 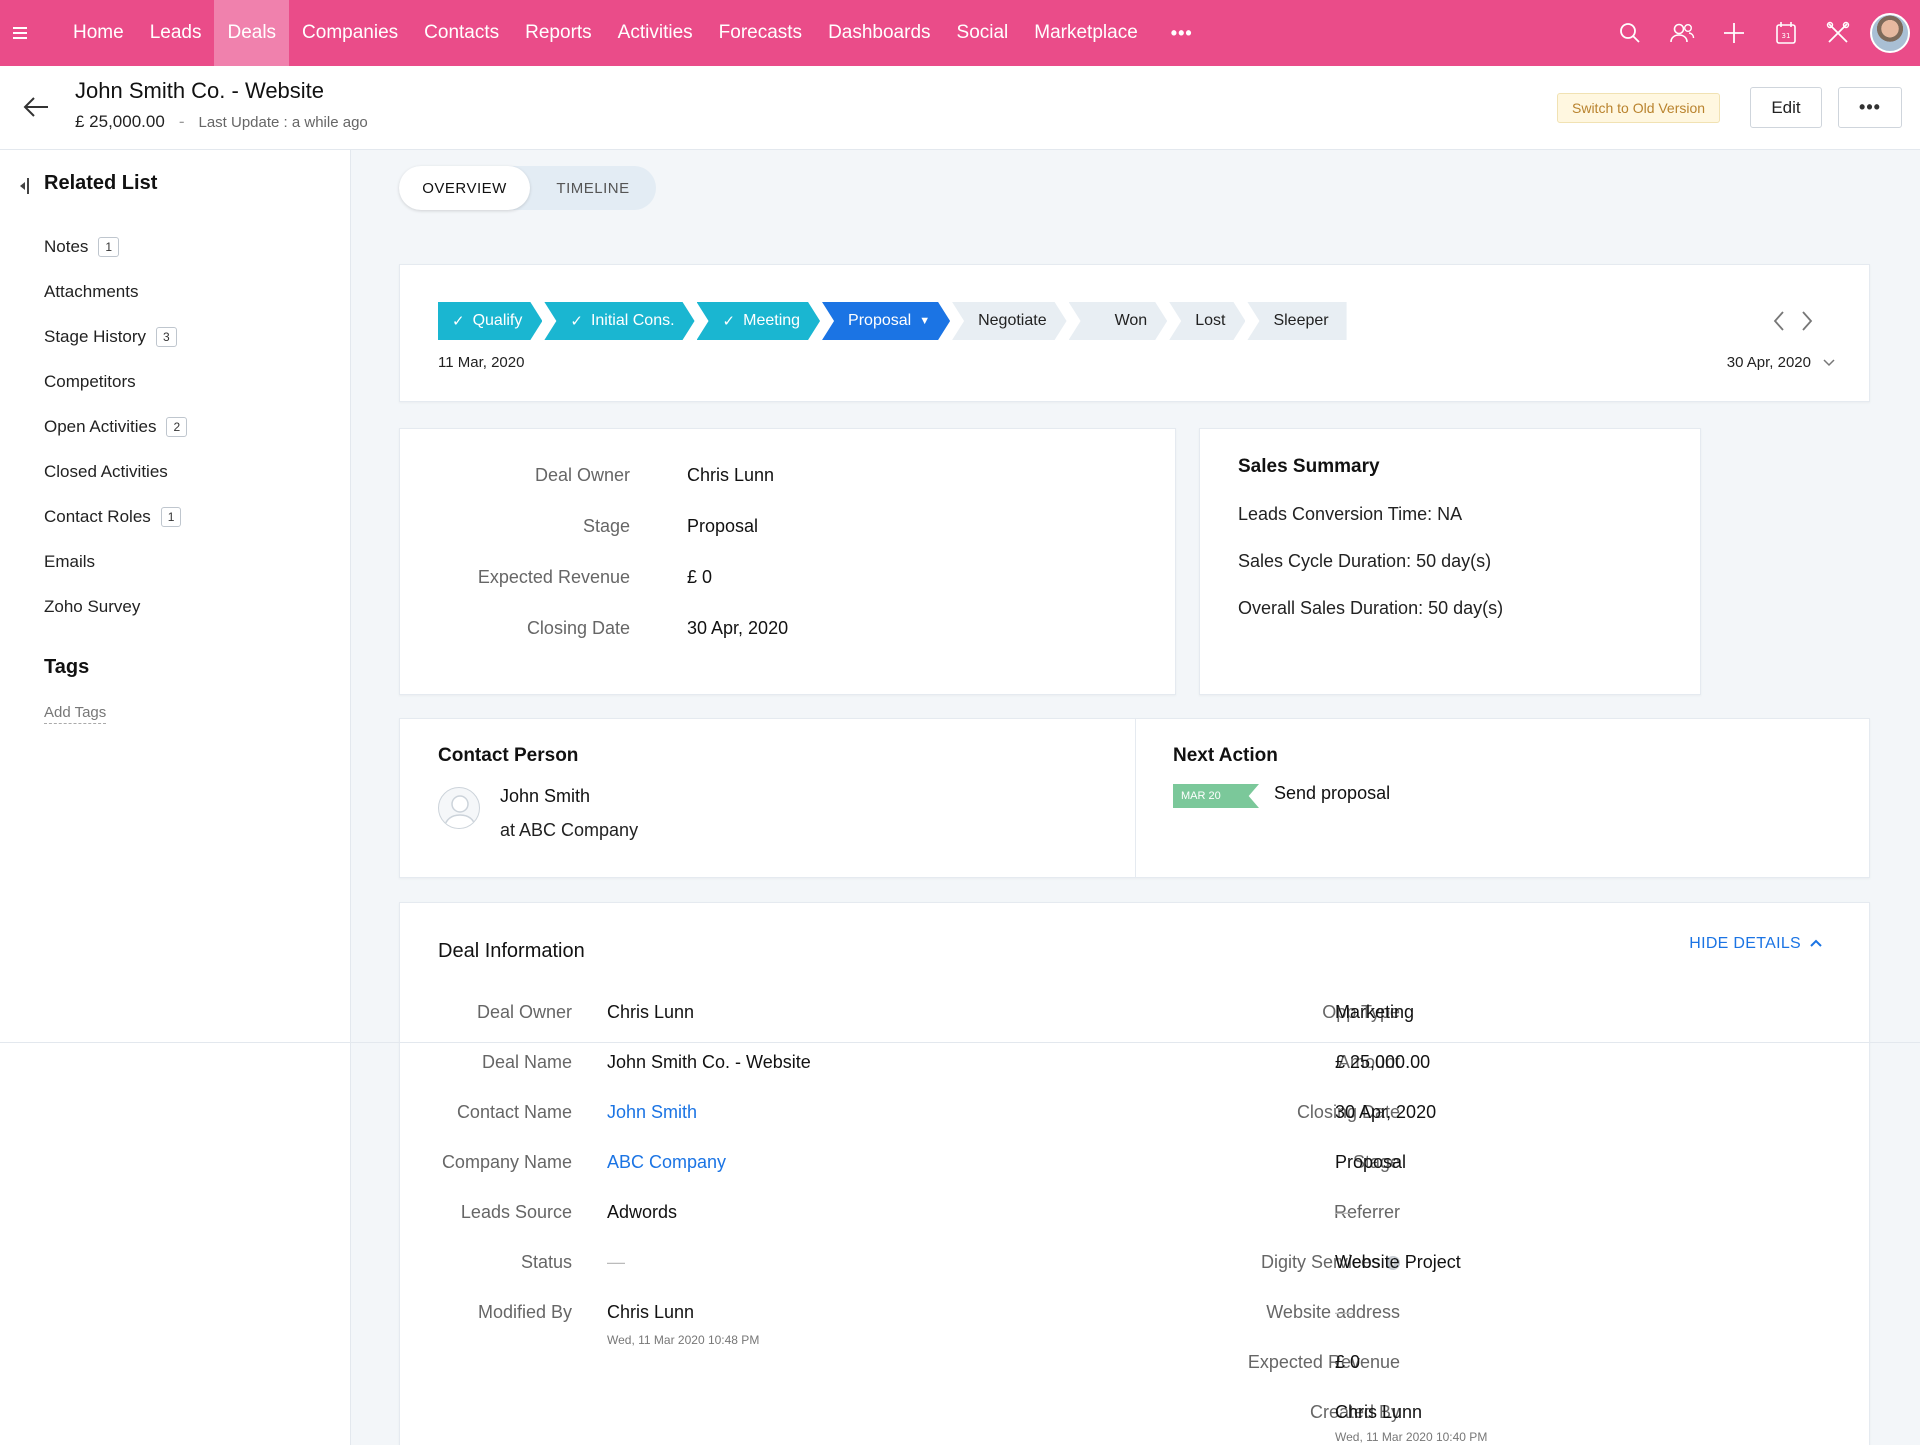 What do you see at coordinates (115, 291) in the screenshot?
I see `related-item-attachments: Attachments` at bounding box center [115, 291].